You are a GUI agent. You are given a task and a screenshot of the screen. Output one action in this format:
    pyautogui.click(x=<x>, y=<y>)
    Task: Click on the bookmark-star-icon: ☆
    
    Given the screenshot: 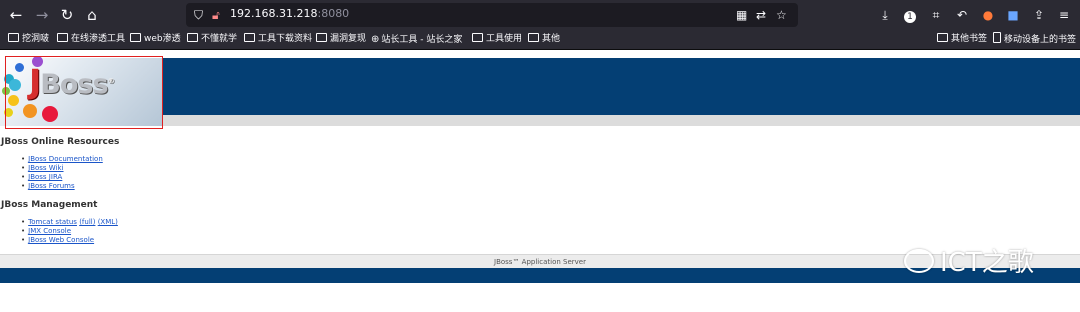 What is the action you would take?
    pyautogui.click(x=781, y=15)
    